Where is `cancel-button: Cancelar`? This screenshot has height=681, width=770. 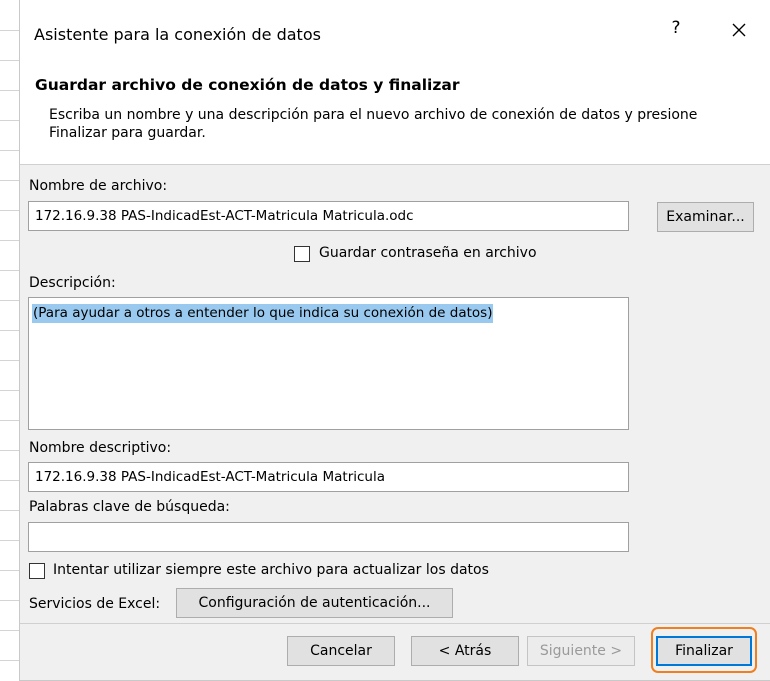
cancel-button: Cancelar is located at coordinates (341, 651).